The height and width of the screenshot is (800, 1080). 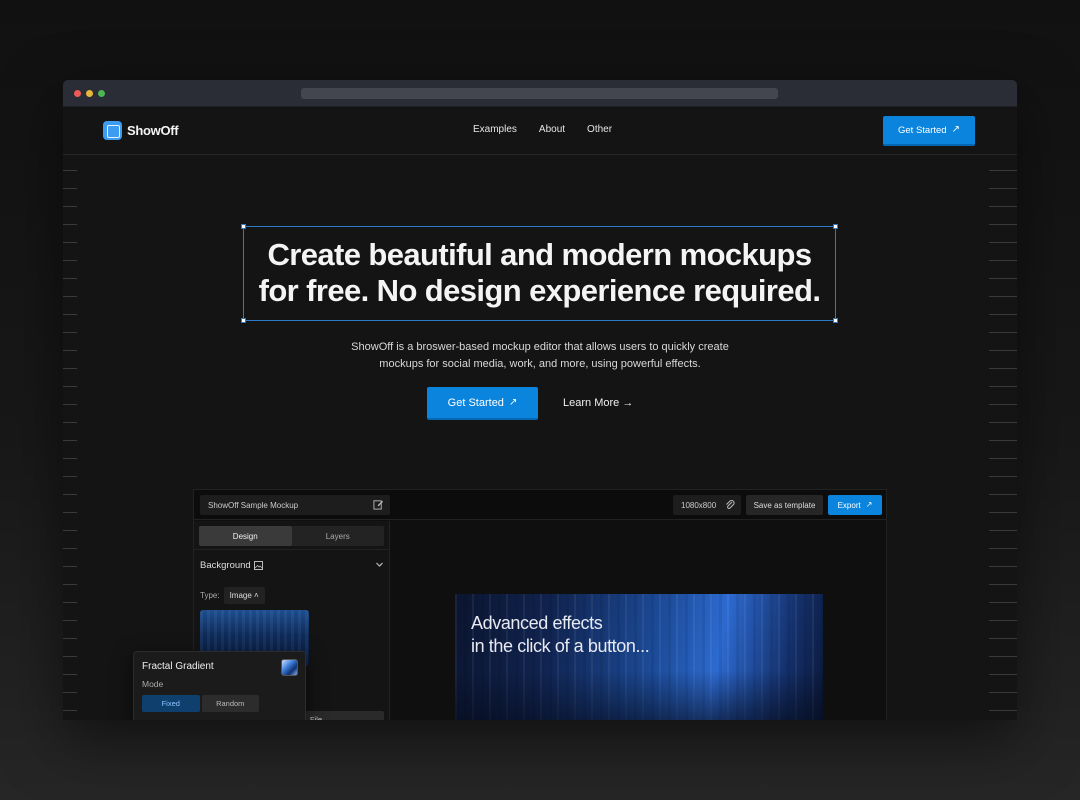 What do you see at coordinates (552, 129) in the screenshot?
I see `nav-link-about: About` at bounding box center [552, 129].